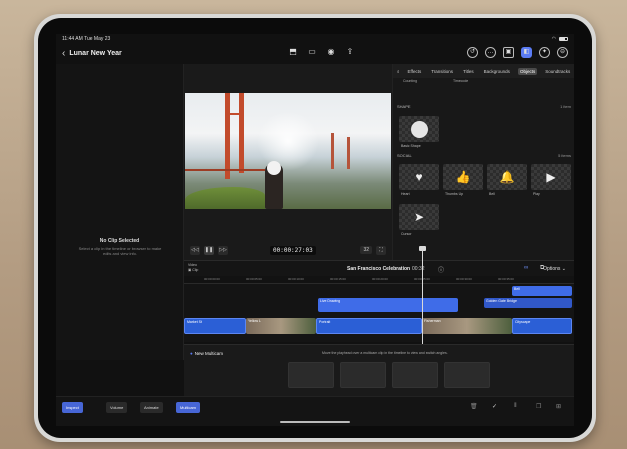  I want to click on zoom-level: 32, so click(366, 250).